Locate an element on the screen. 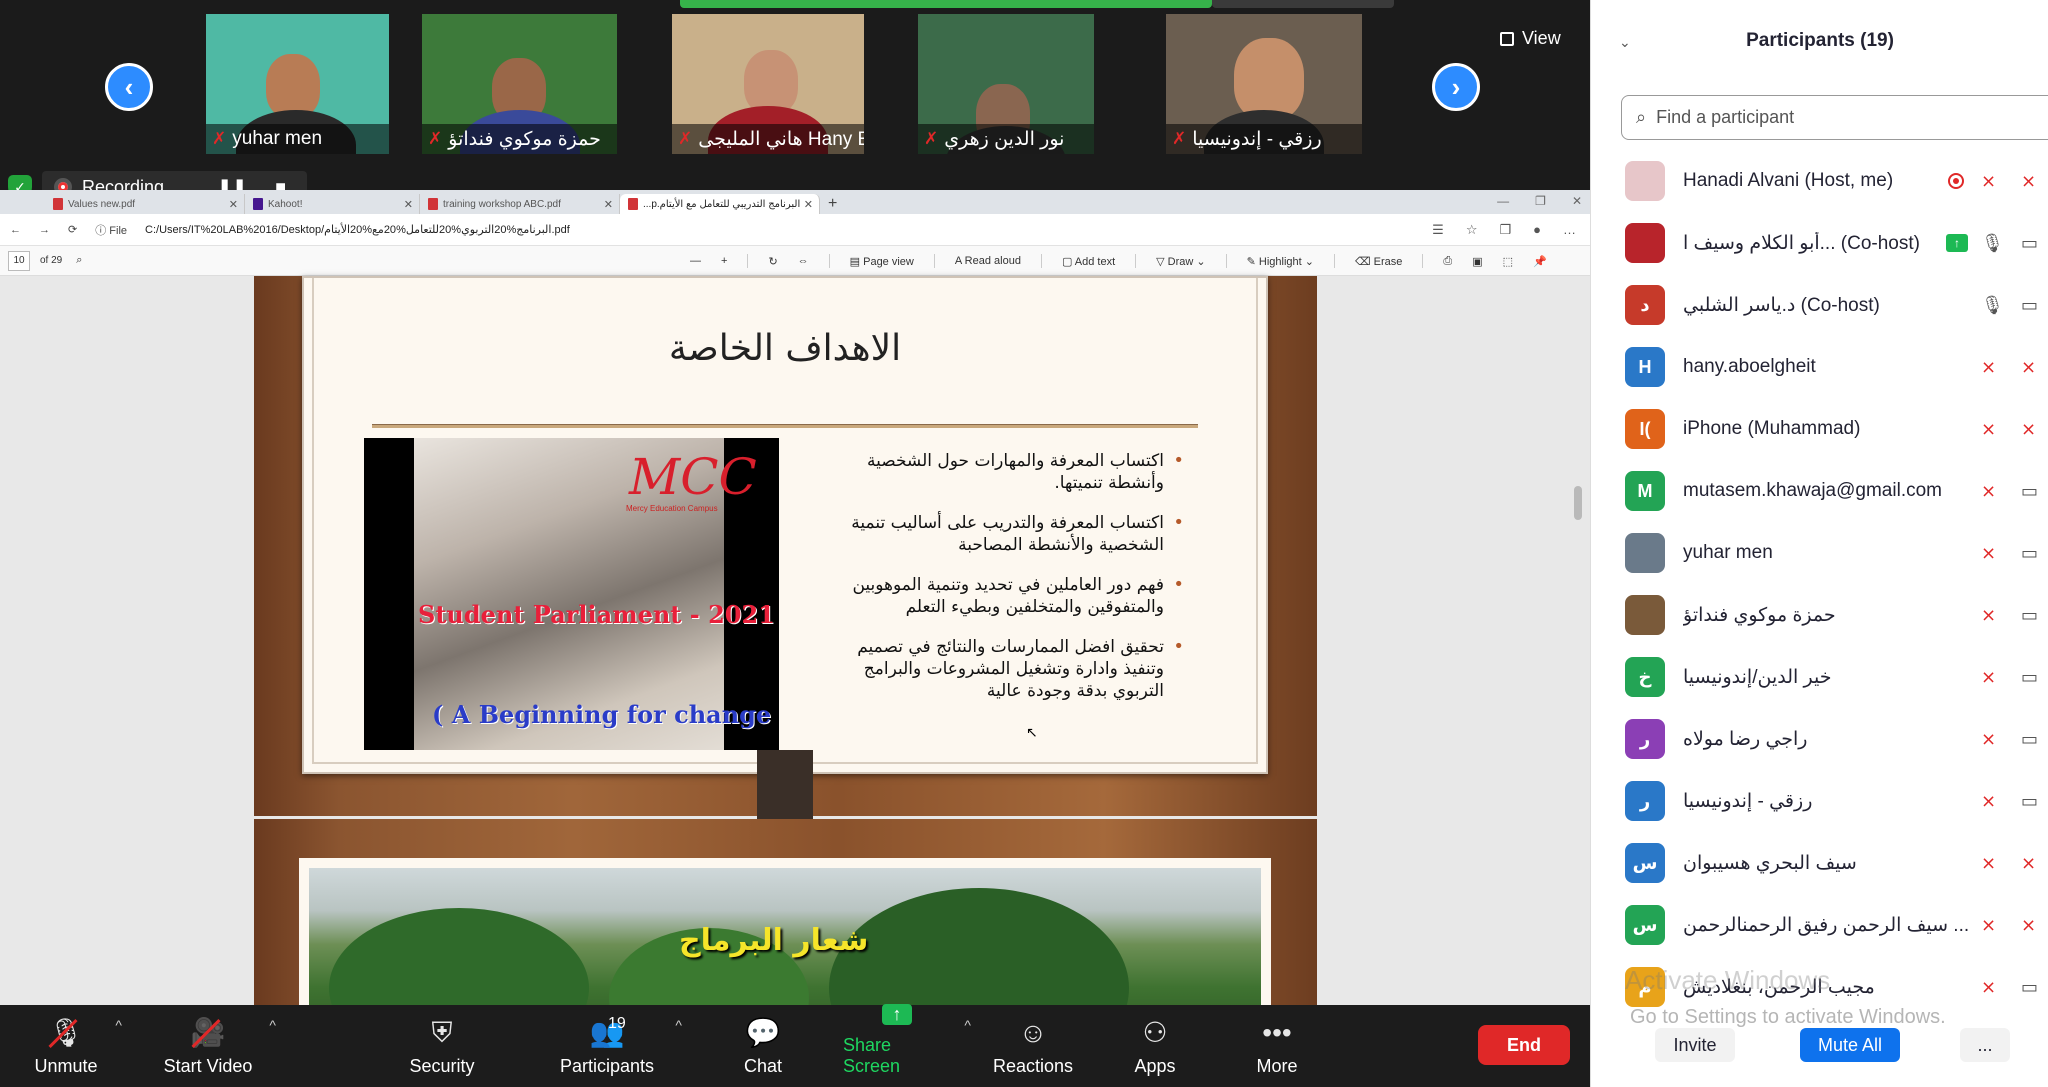  chat-button: 💬 Chat is located at coordinates (763, 1048).